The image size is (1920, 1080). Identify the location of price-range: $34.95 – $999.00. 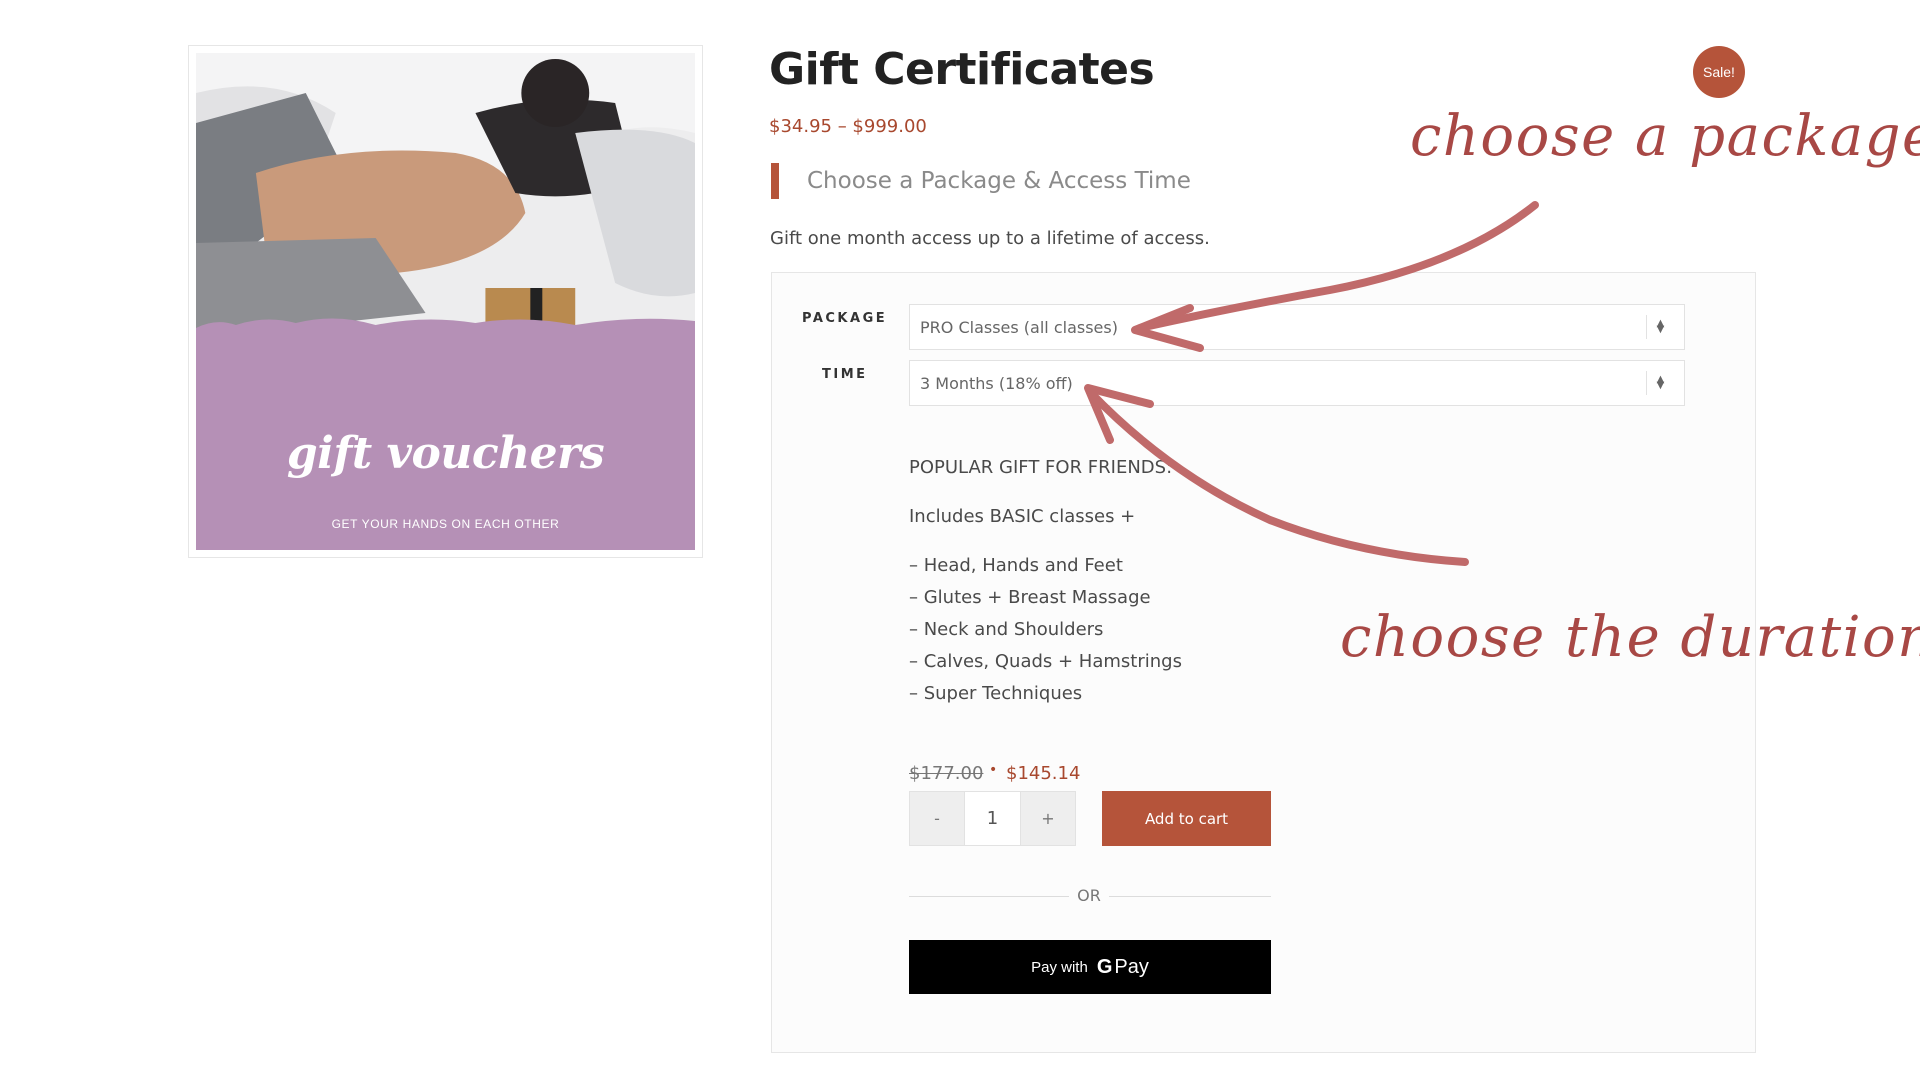
(848, 126).